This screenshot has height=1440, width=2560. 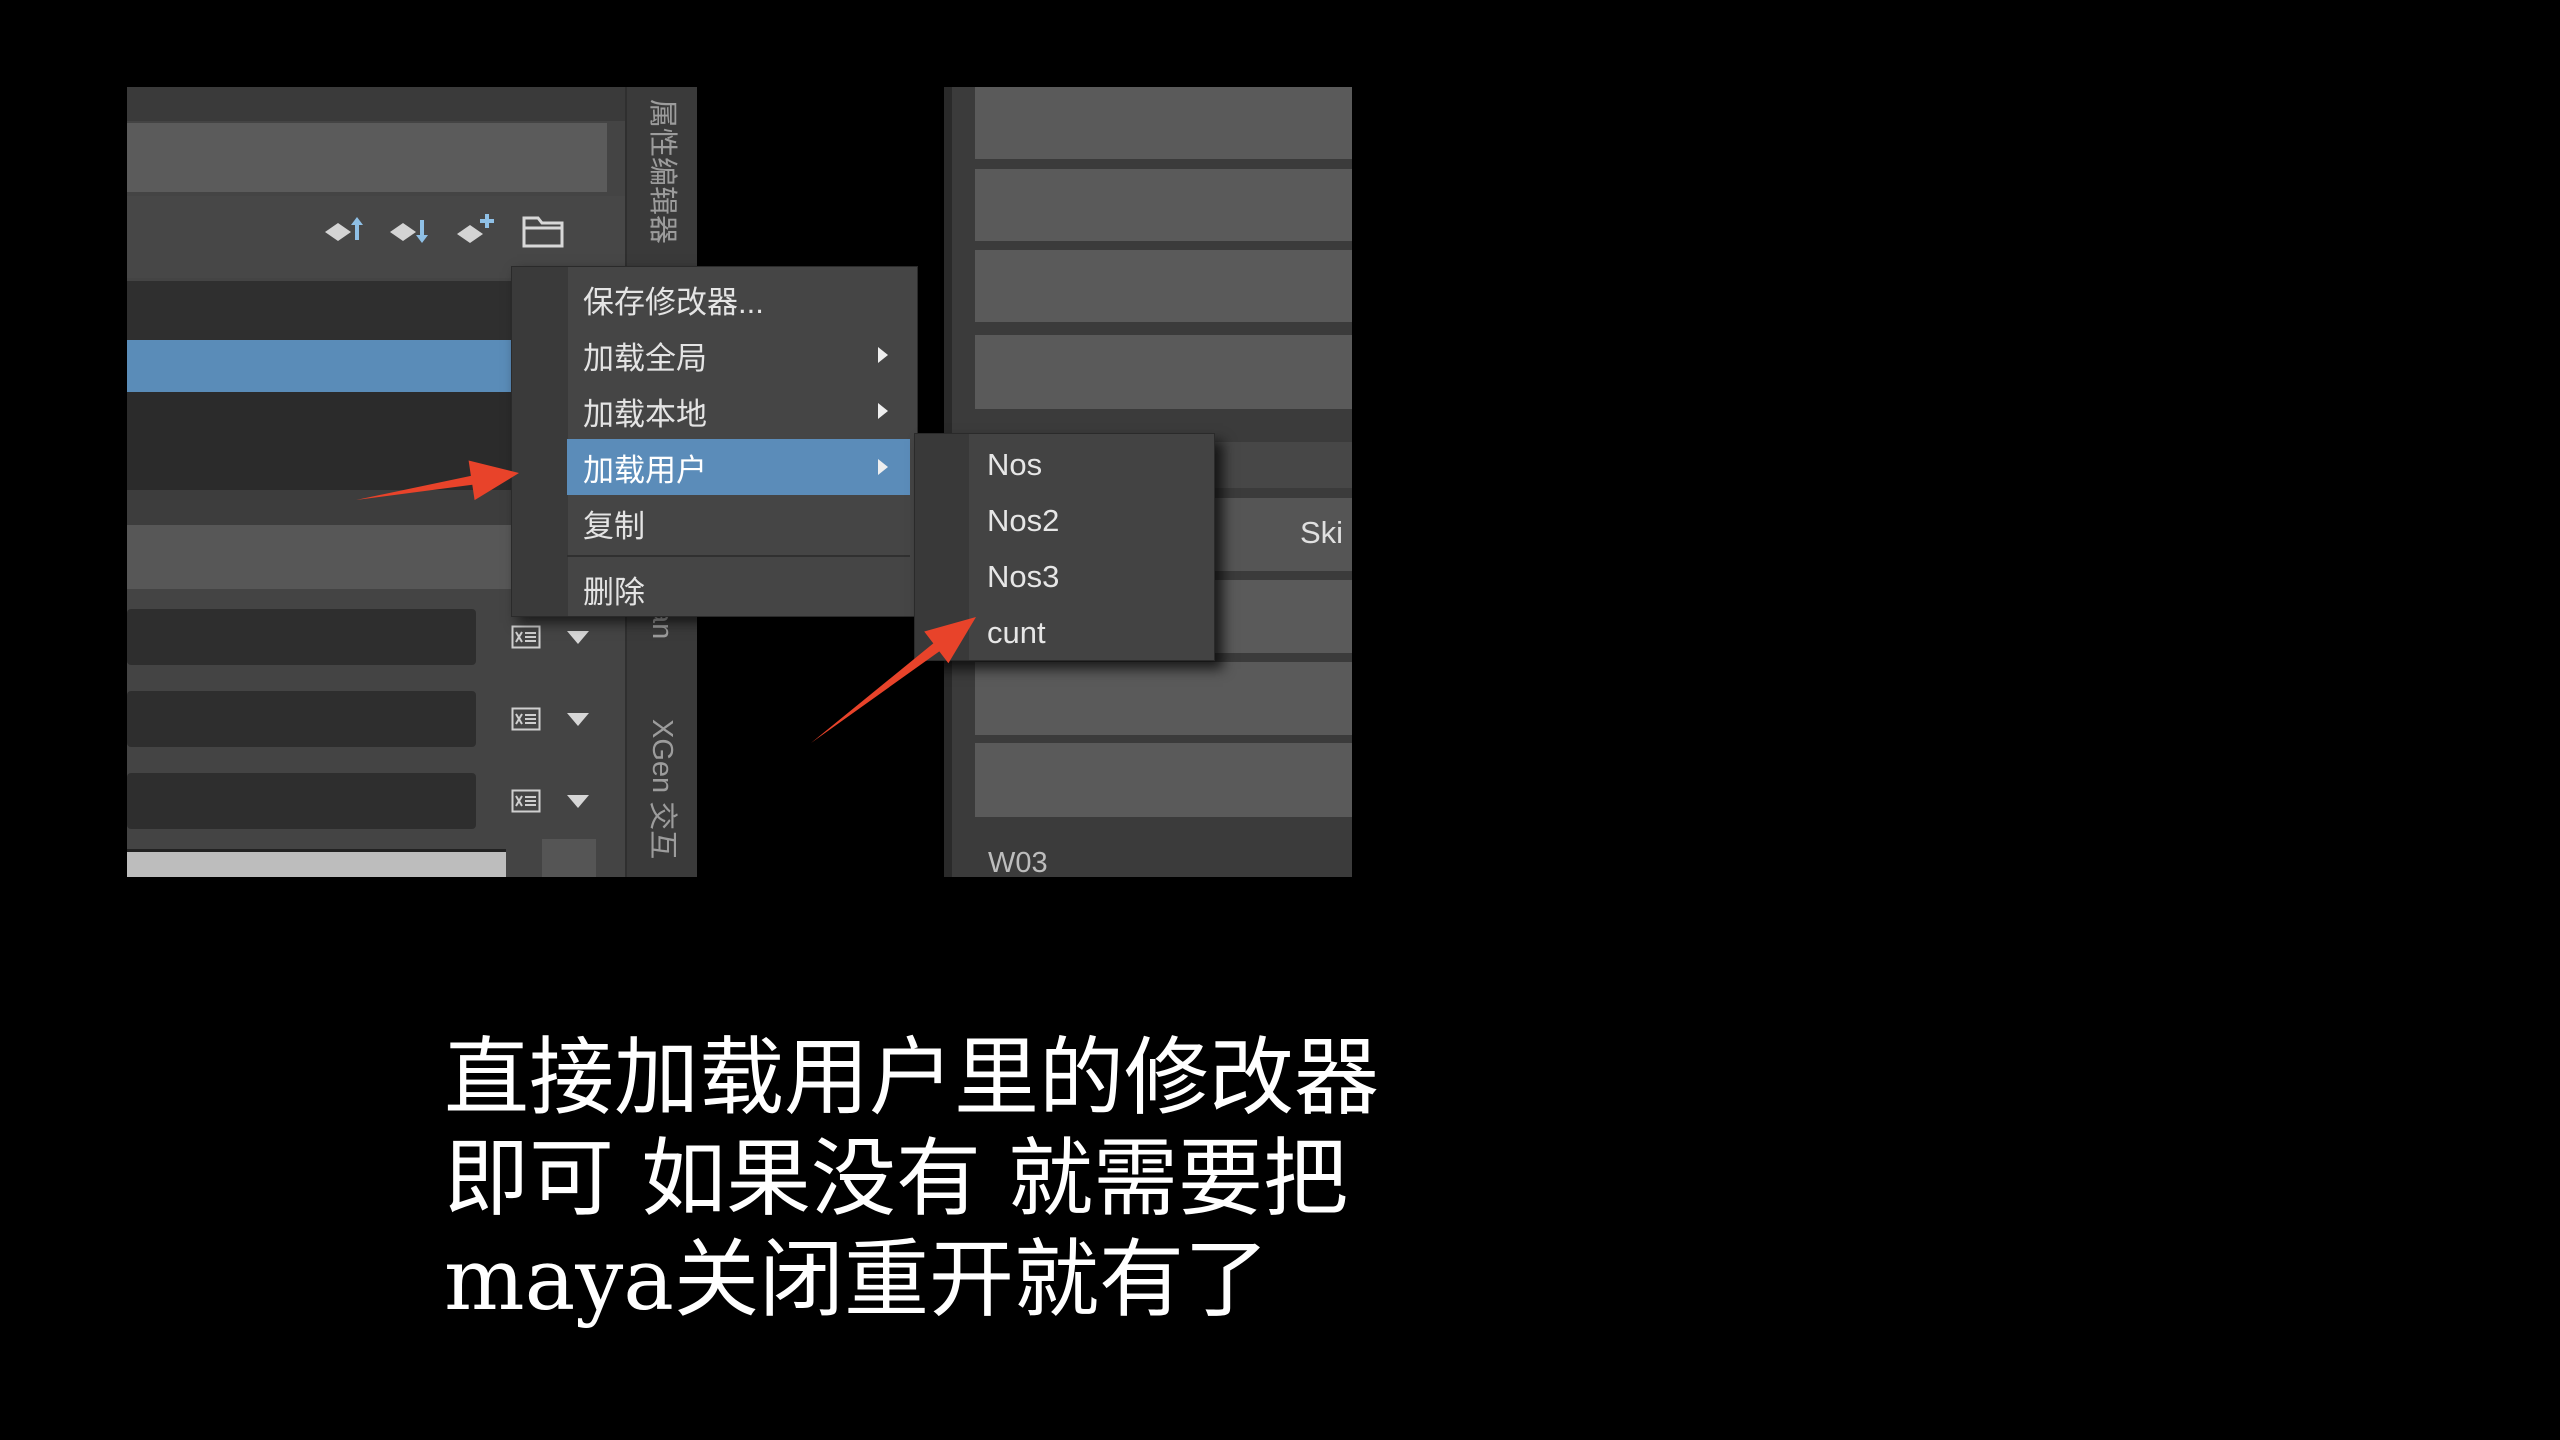 I want to click on menu-item-label: 加载用户, so click(x=645, y=470).